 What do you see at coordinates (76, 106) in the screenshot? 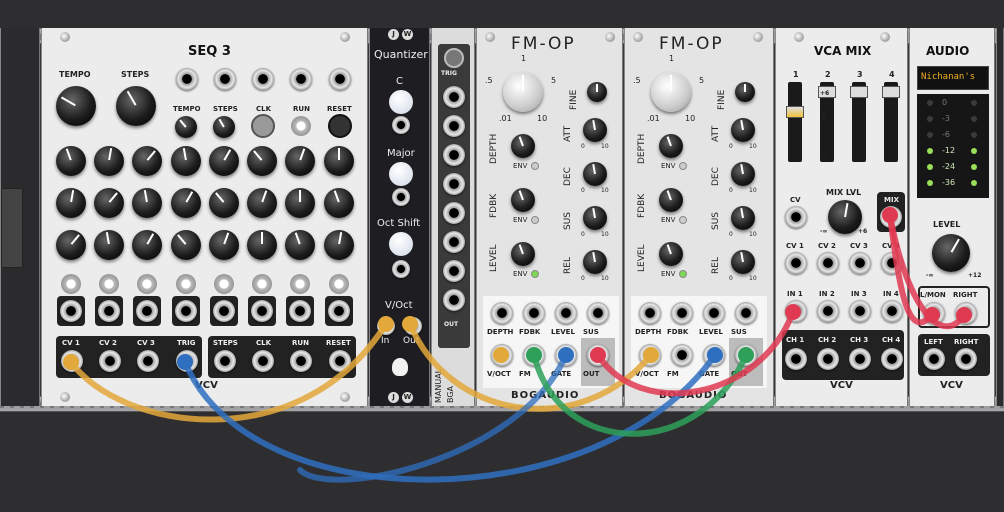
I see `tempo-knob` at bounding box center [76, 106].